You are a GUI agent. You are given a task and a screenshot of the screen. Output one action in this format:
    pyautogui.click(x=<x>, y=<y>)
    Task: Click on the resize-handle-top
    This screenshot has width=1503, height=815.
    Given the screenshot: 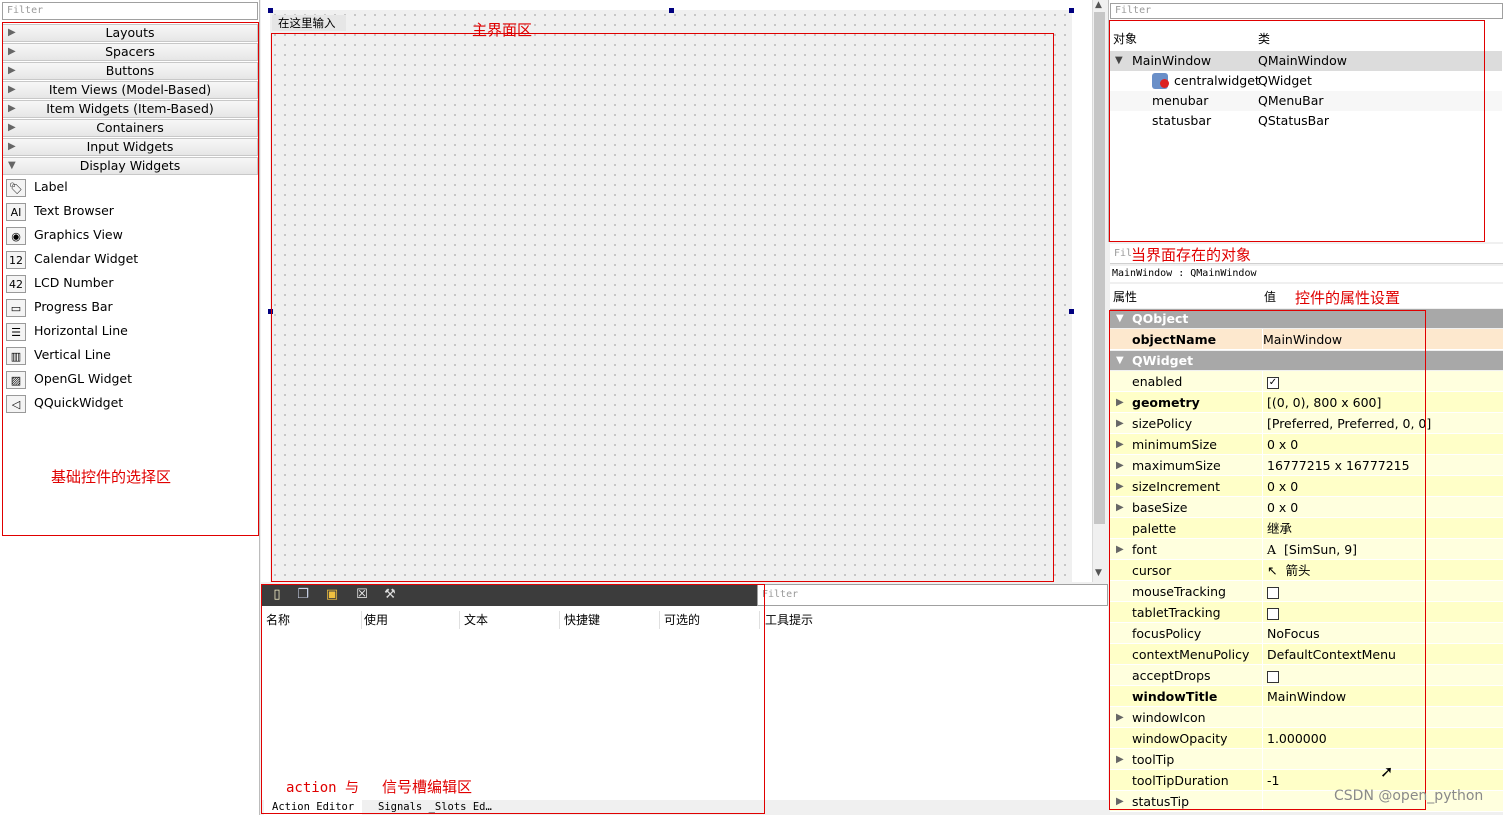 What is the action you would take?
    pyautogui.click(x=671, y=10)
    